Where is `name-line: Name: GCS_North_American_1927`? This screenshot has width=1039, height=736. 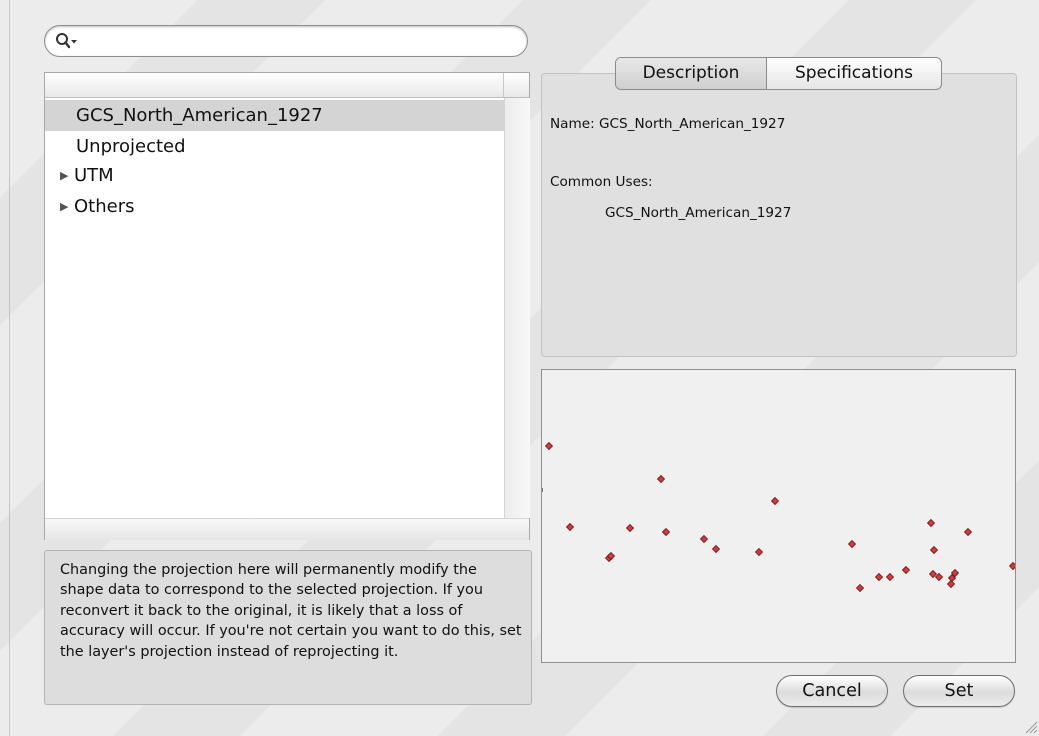 name-line: Name: GCS_North_American_1927 is located at coordinates (668, 124).